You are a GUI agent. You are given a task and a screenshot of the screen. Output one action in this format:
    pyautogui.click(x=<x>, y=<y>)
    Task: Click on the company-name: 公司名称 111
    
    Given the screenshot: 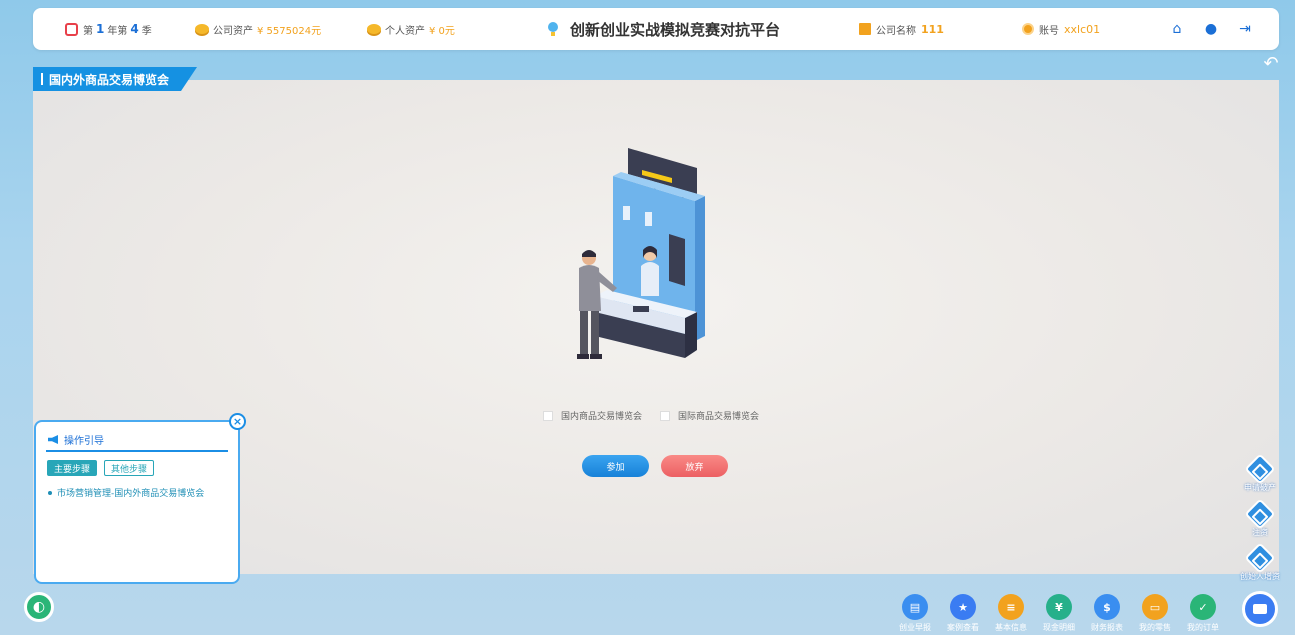 What is the action you would take?
    pyautogui.click(x=901, y=29)
    